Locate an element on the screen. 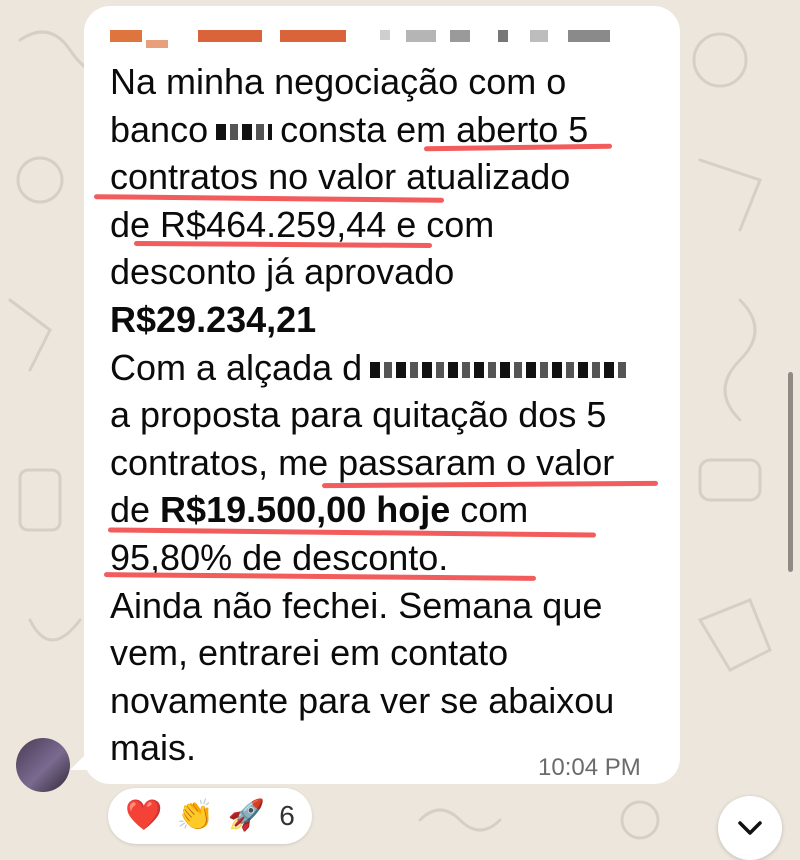 This screenshot has height=860, width=800. reaction-count: 6 is located at coordinates (287, 815).